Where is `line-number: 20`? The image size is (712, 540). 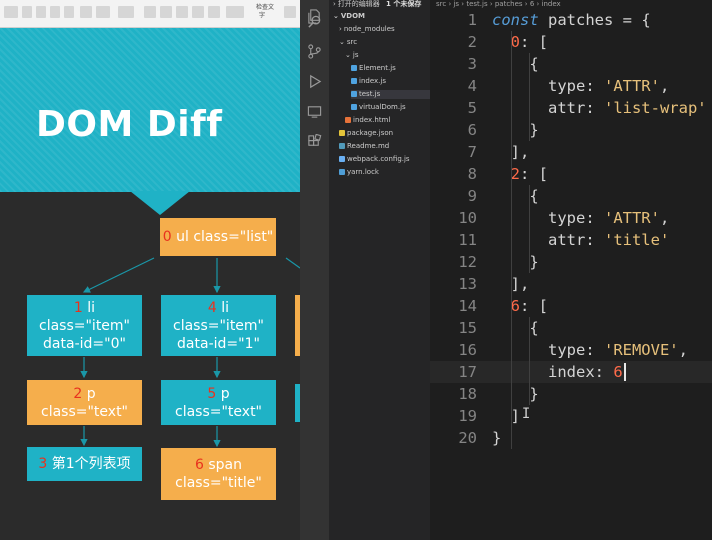 line-number: 20 is located at coordinates (467, 438).